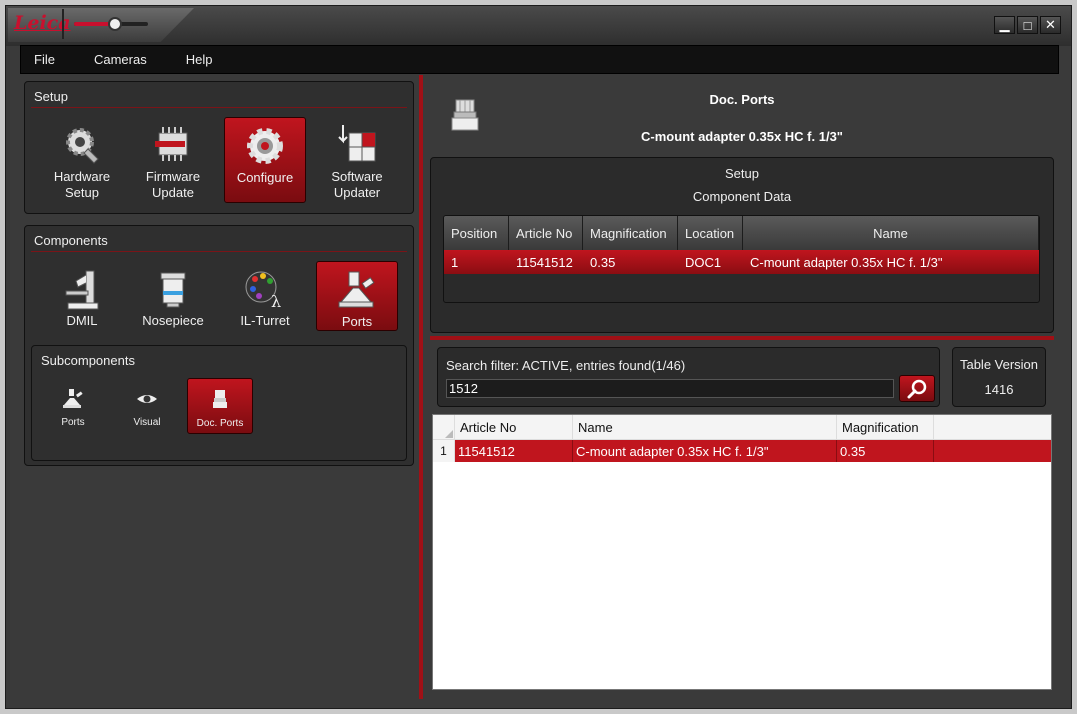  Describe the element at coordinates (82, 320) in the screenshot. I see `dmil-label: DMIL` at that location.